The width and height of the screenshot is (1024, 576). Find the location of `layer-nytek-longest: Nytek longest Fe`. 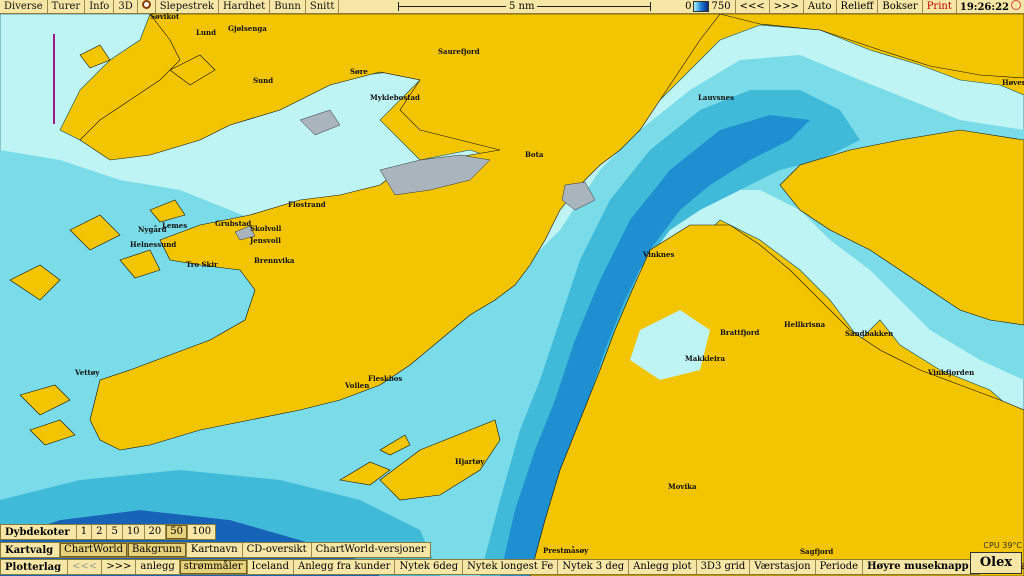

layer-nytek-longest: Nytek longest Fe is located at coordinates (509, 567).